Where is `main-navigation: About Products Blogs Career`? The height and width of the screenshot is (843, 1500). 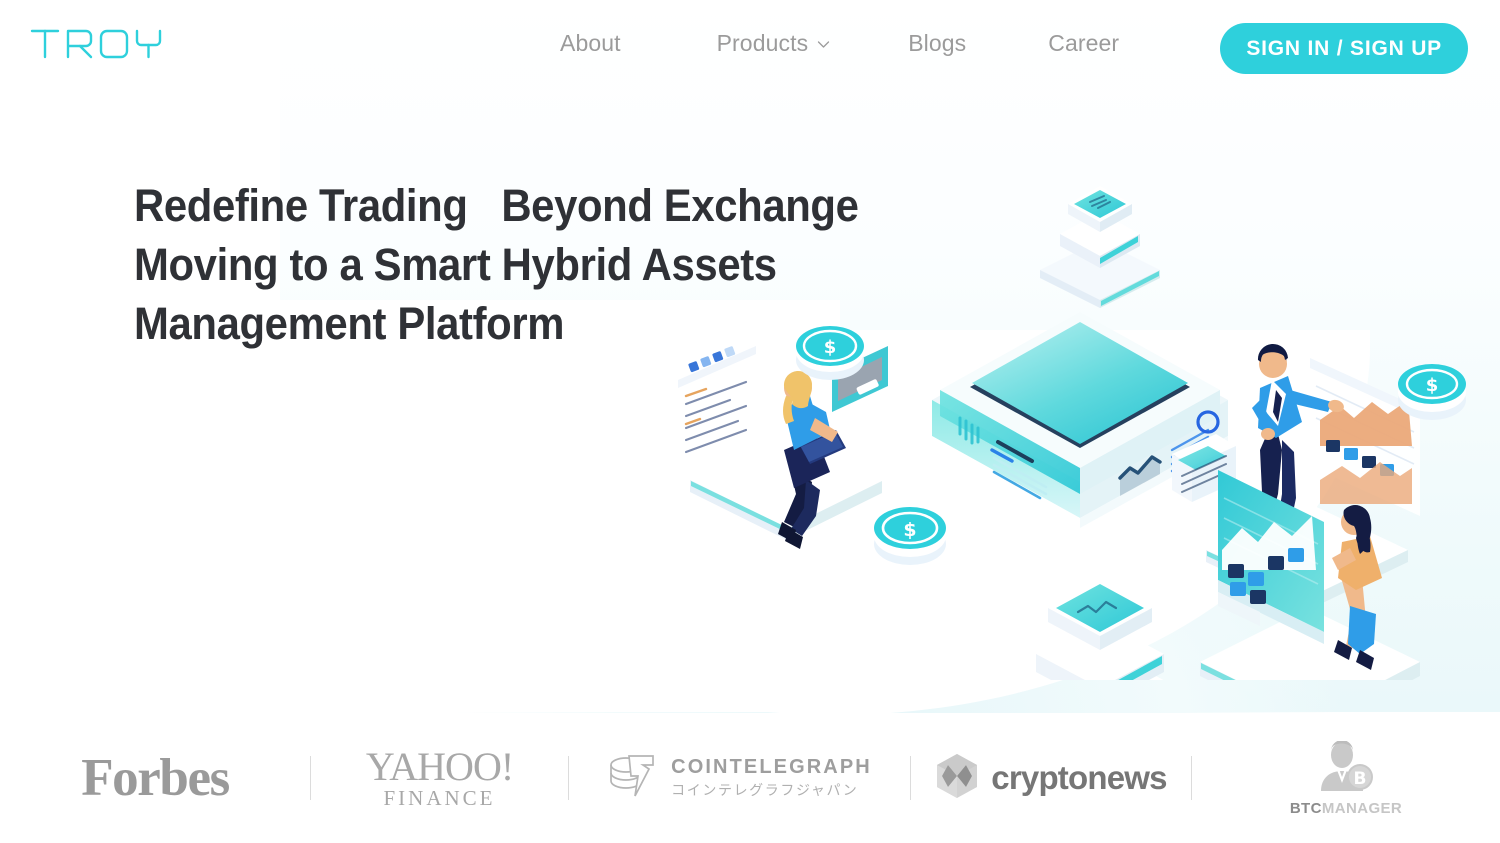
main-navigation: About Products Blogs Career is located at coordinates (839, 43).